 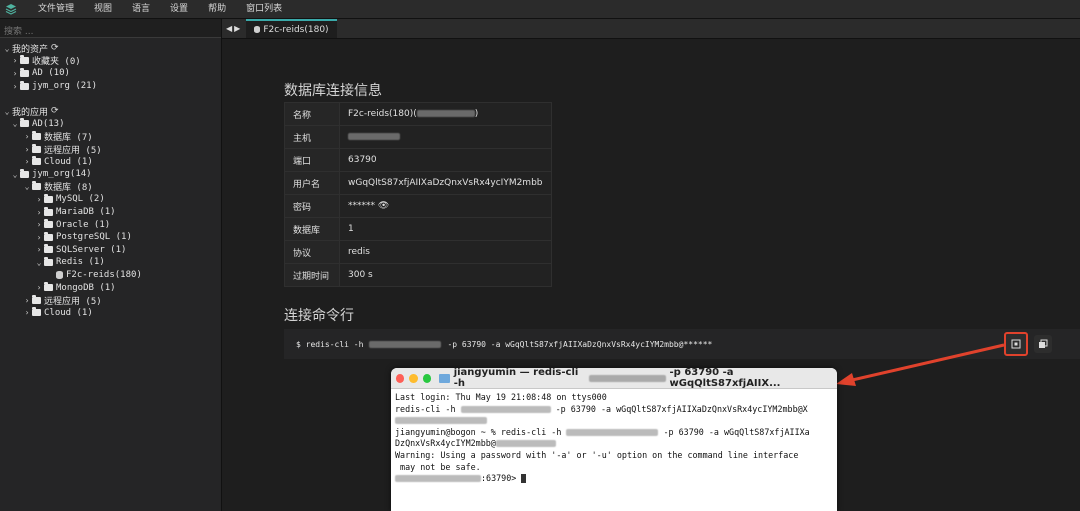 What do you see at coordinates (312, 160) in the screenshot?
I see `row-key: 端口` at bounding box center [312, 160].